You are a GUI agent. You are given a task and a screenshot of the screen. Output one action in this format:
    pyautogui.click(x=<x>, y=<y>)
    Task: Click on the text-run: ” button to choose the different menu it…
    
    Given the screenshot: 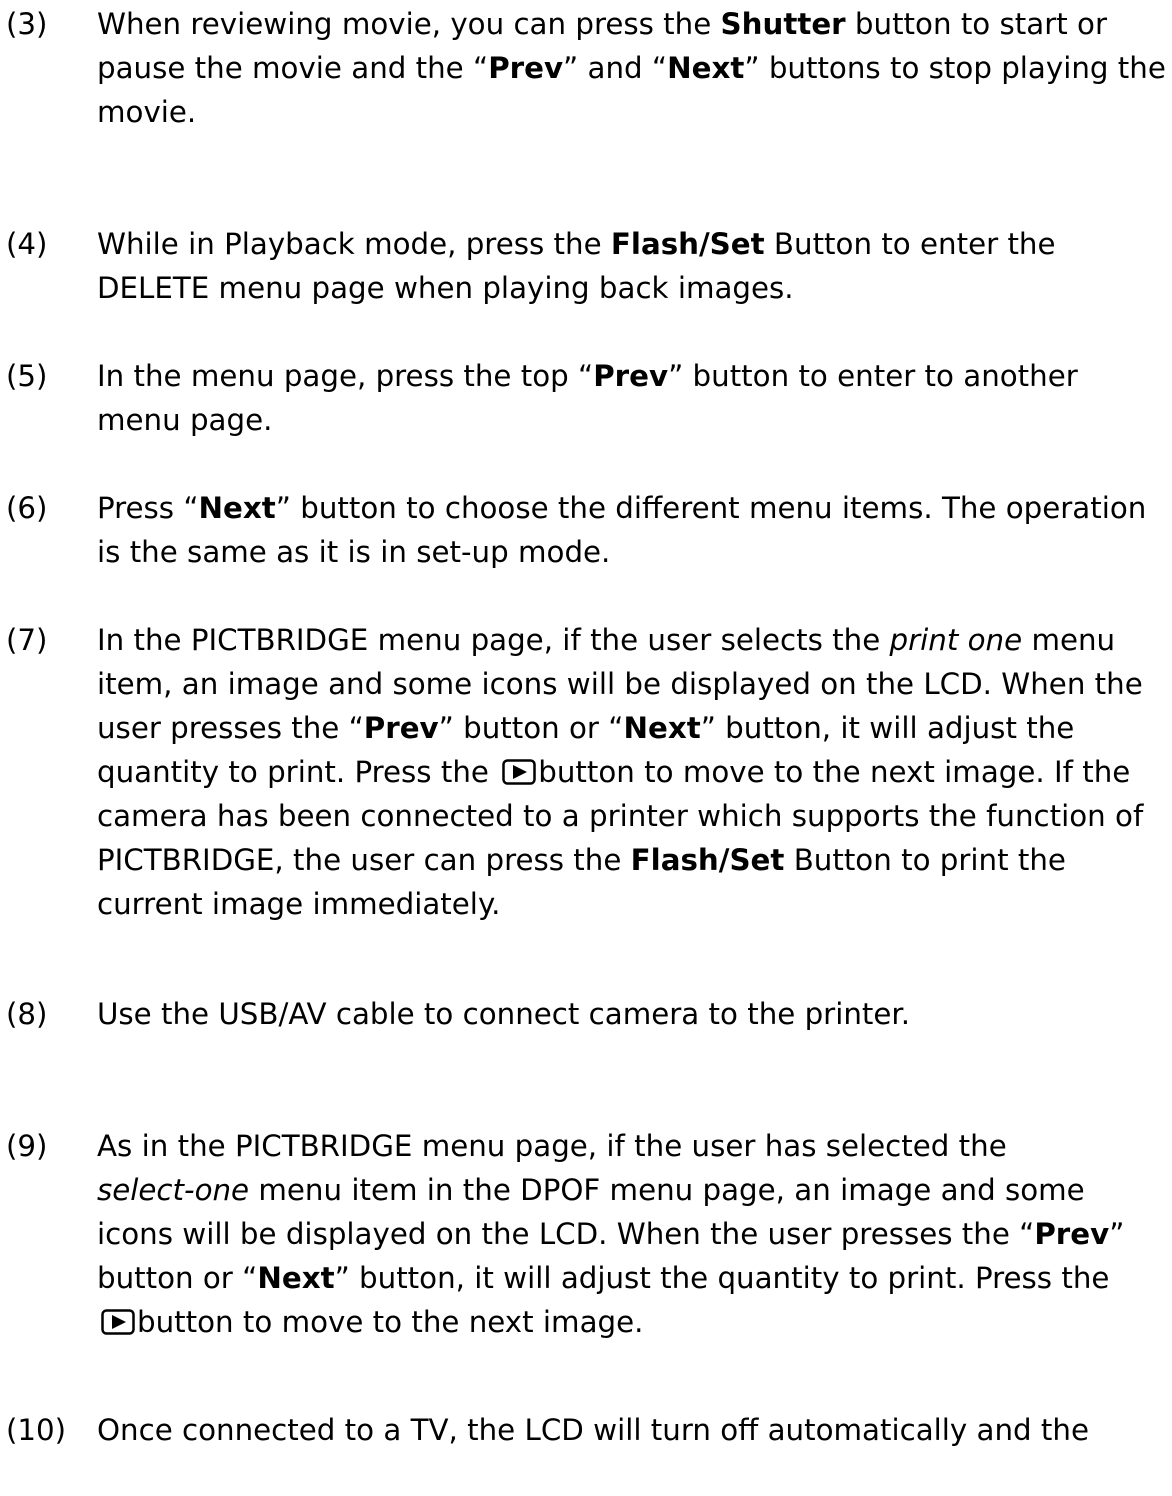 What is the action you would take?
    pyautogui.click(x=711, y=508)
    